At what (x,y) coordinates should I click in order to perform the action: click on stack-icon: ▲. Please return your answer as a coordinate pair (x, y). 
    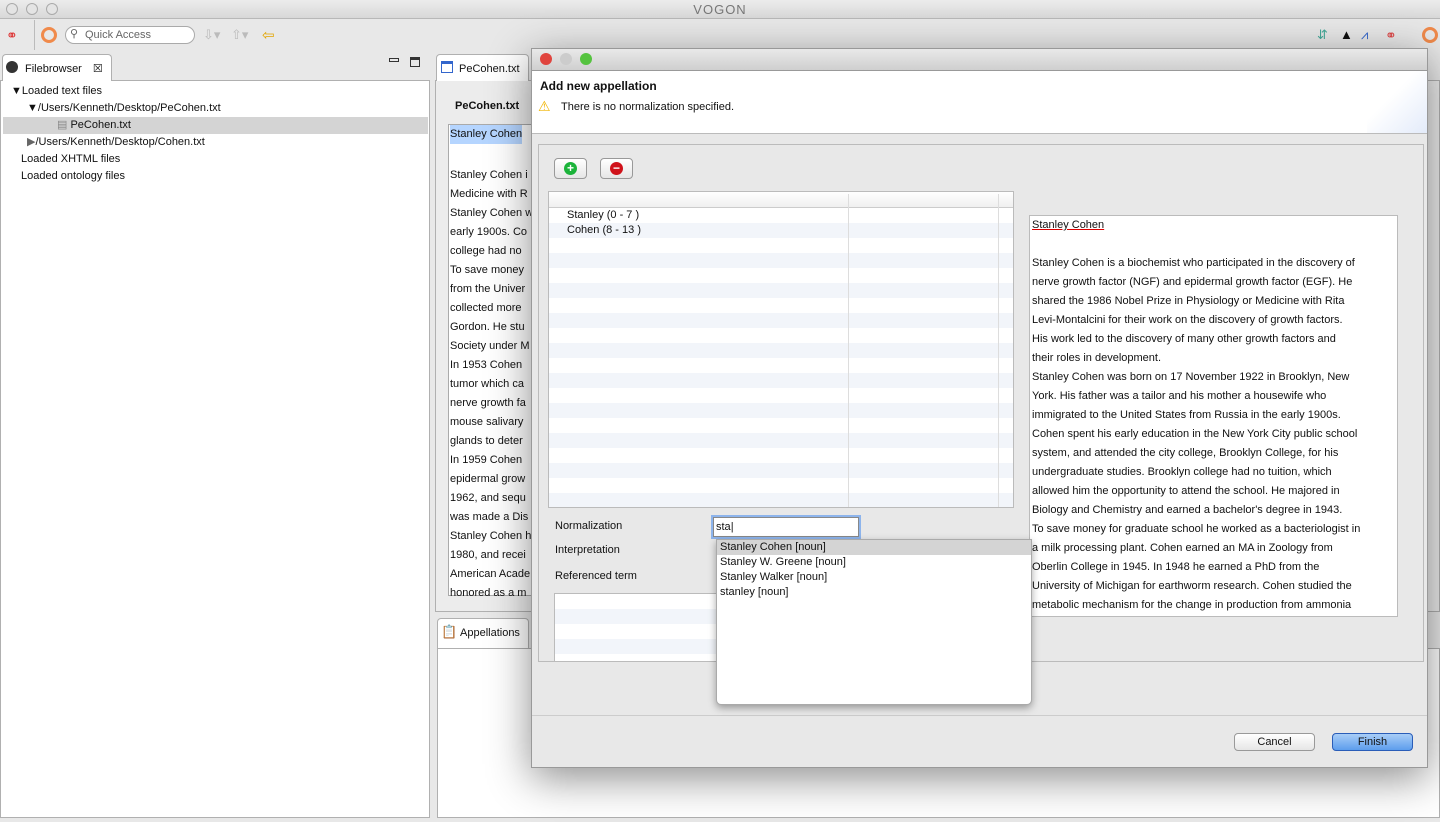
    Looking at the image, I should click on (1346, 34).